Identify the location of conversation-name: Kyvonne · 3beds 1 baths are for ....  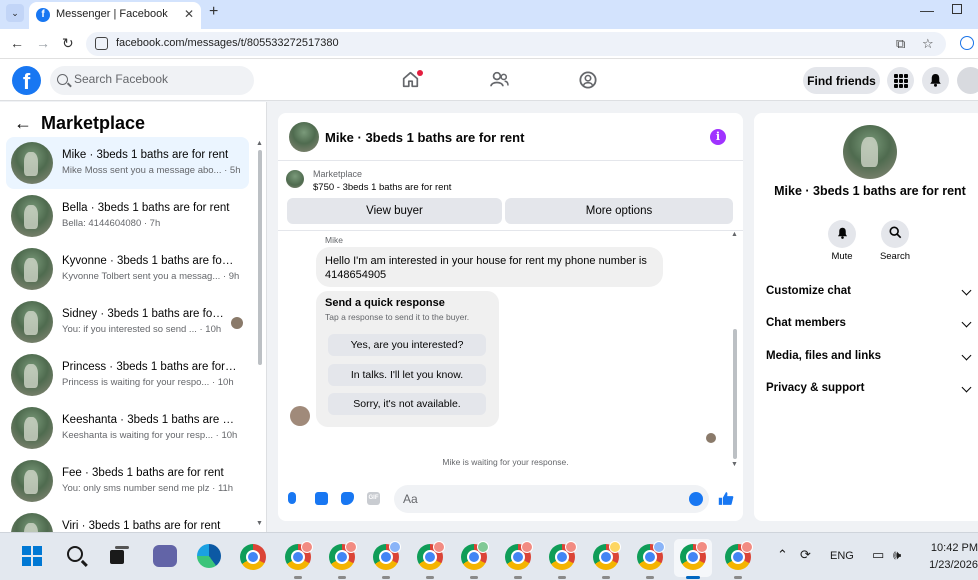
(149, 261).